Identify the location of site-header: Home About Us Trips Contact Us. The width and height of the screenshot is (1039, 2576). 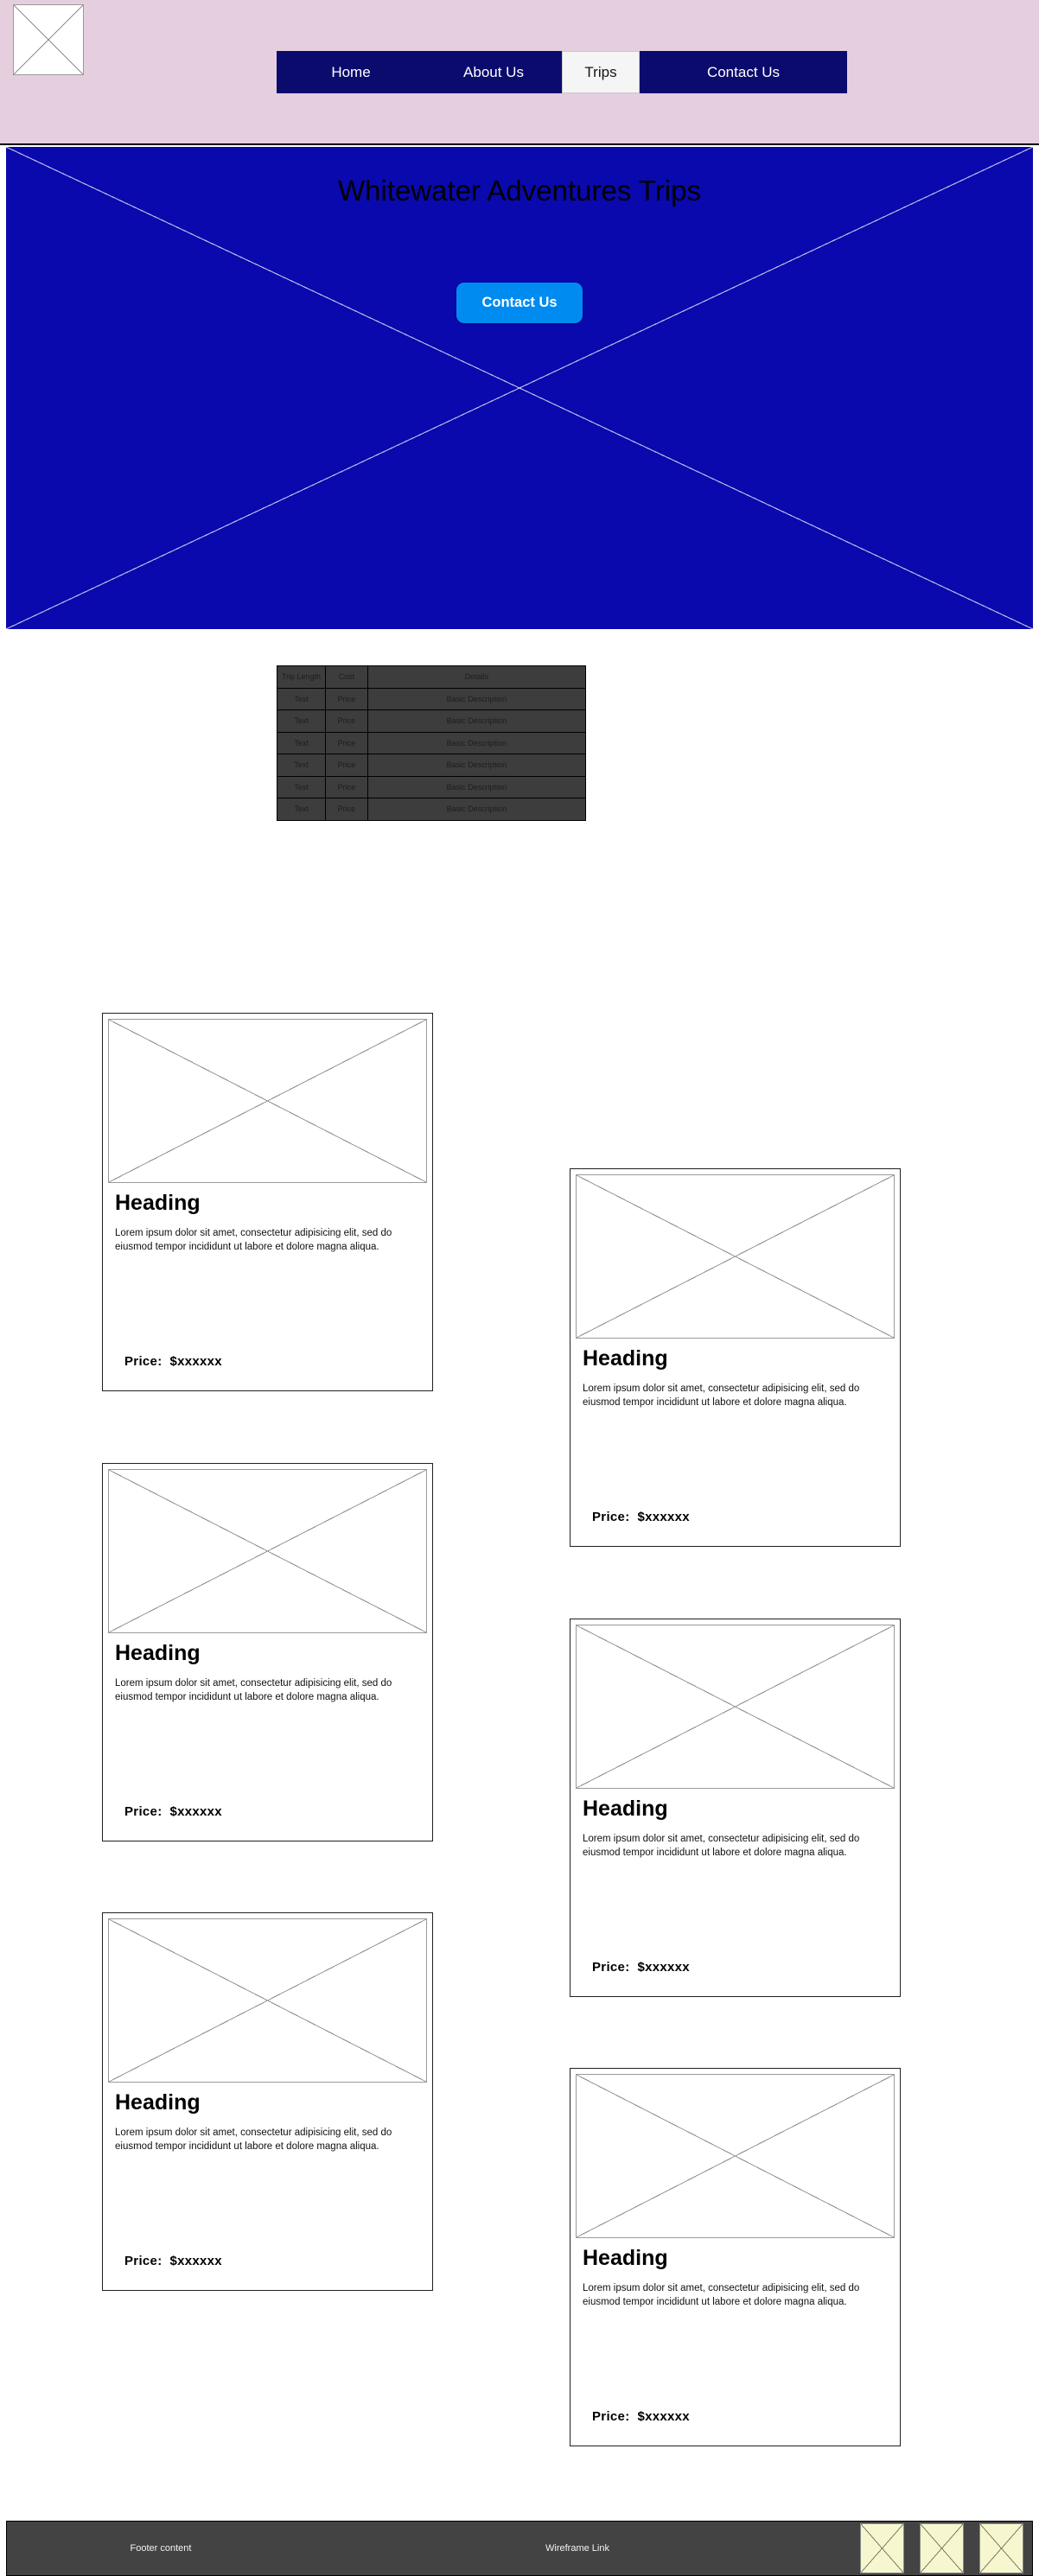
(519, 73).